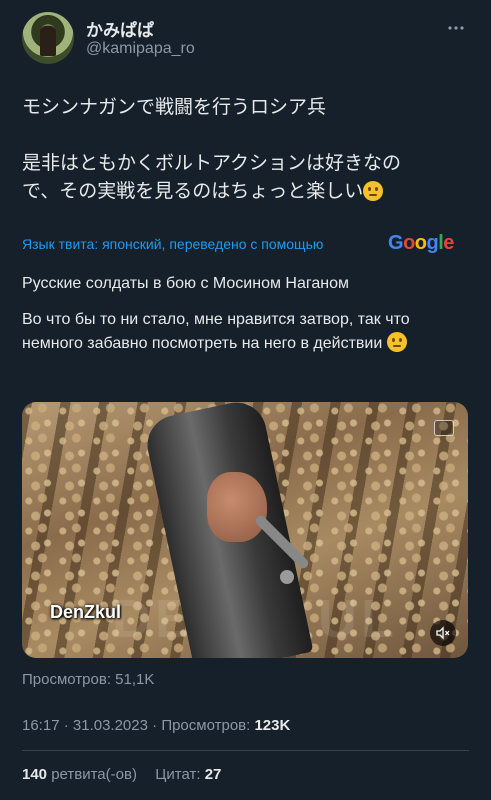  I want to click on retweet-count: 140, so click(34, 774).